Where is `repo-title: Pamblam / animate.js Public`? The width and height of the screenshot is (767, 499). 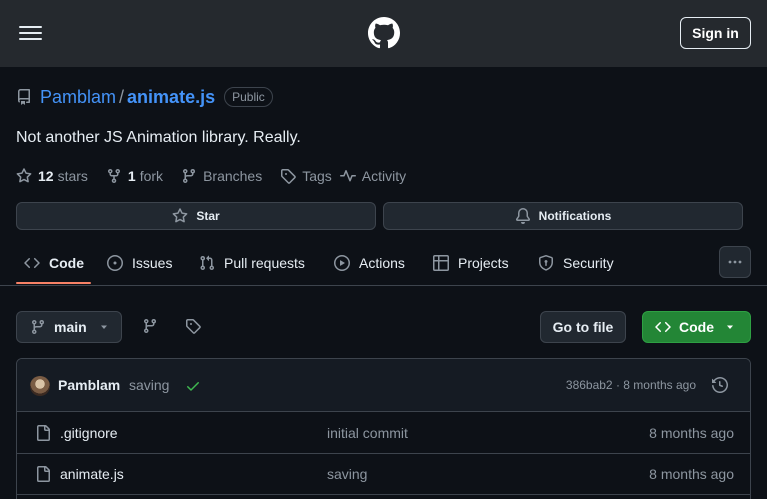
repo-title: Pamblam / animate.js Public is located at coordinates (144, 97).